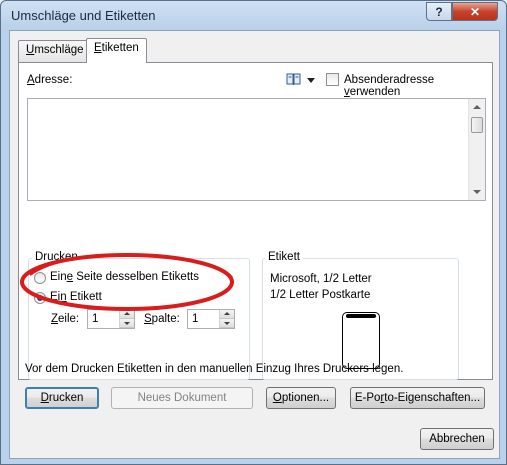 The height and width of the screenshot is (465, 507). I want to click on row-label-text: eile:, so click(69, 319).